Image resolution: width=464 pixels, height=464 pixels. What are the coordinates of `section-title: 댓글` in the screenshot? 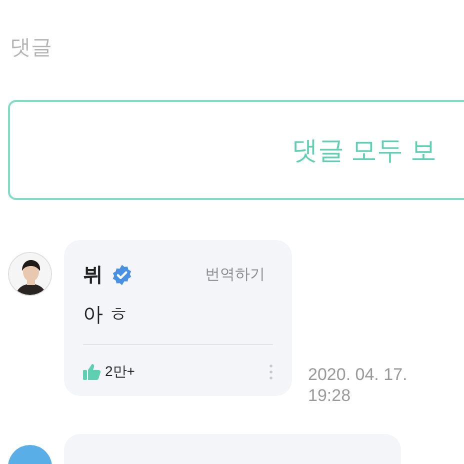 It's located at (31, 48).